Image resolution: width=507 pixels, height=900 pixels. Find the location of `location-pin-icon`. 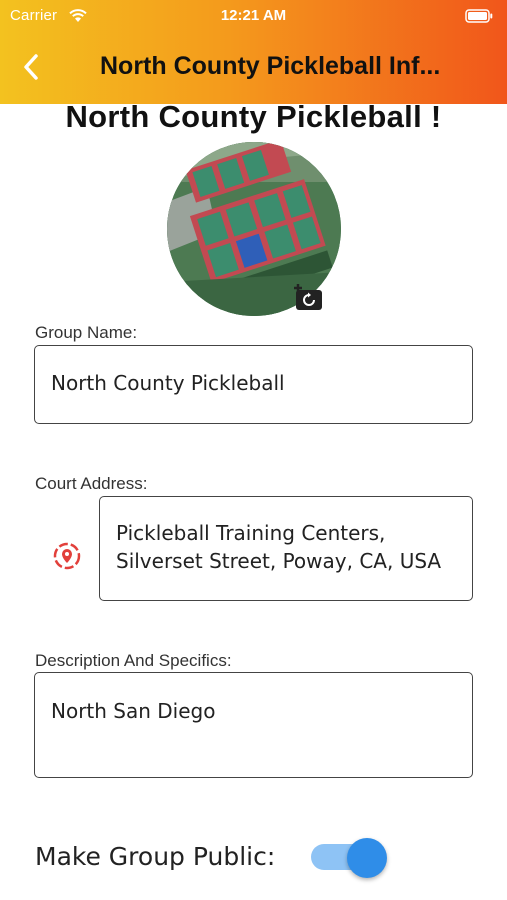

location-pin-icon is located at coordinates (67, 556).